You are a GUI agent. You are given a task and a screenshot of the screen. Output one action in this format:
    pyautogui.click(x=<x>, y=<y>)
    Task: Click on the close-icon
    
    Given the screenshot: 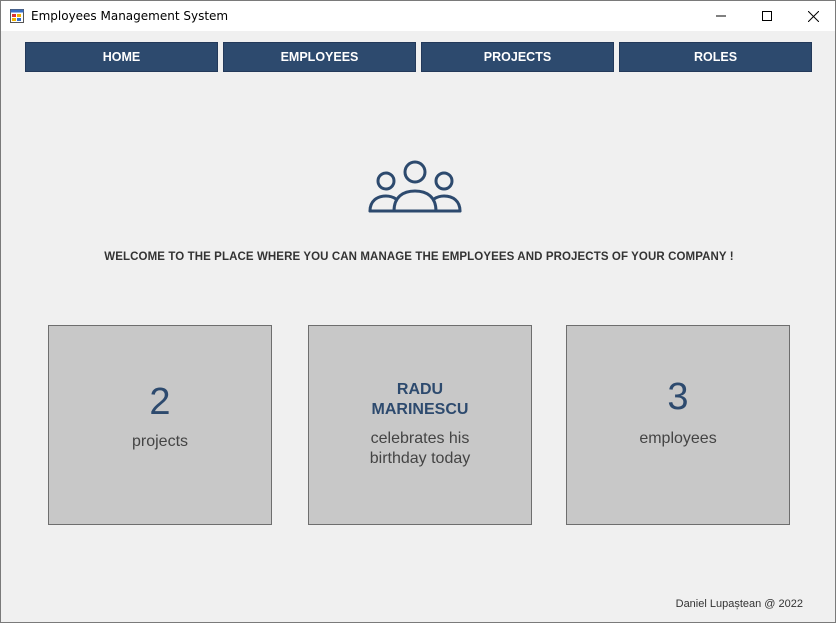 What is the action you would take?
    pyautogui.click(x=813, y=16)
    